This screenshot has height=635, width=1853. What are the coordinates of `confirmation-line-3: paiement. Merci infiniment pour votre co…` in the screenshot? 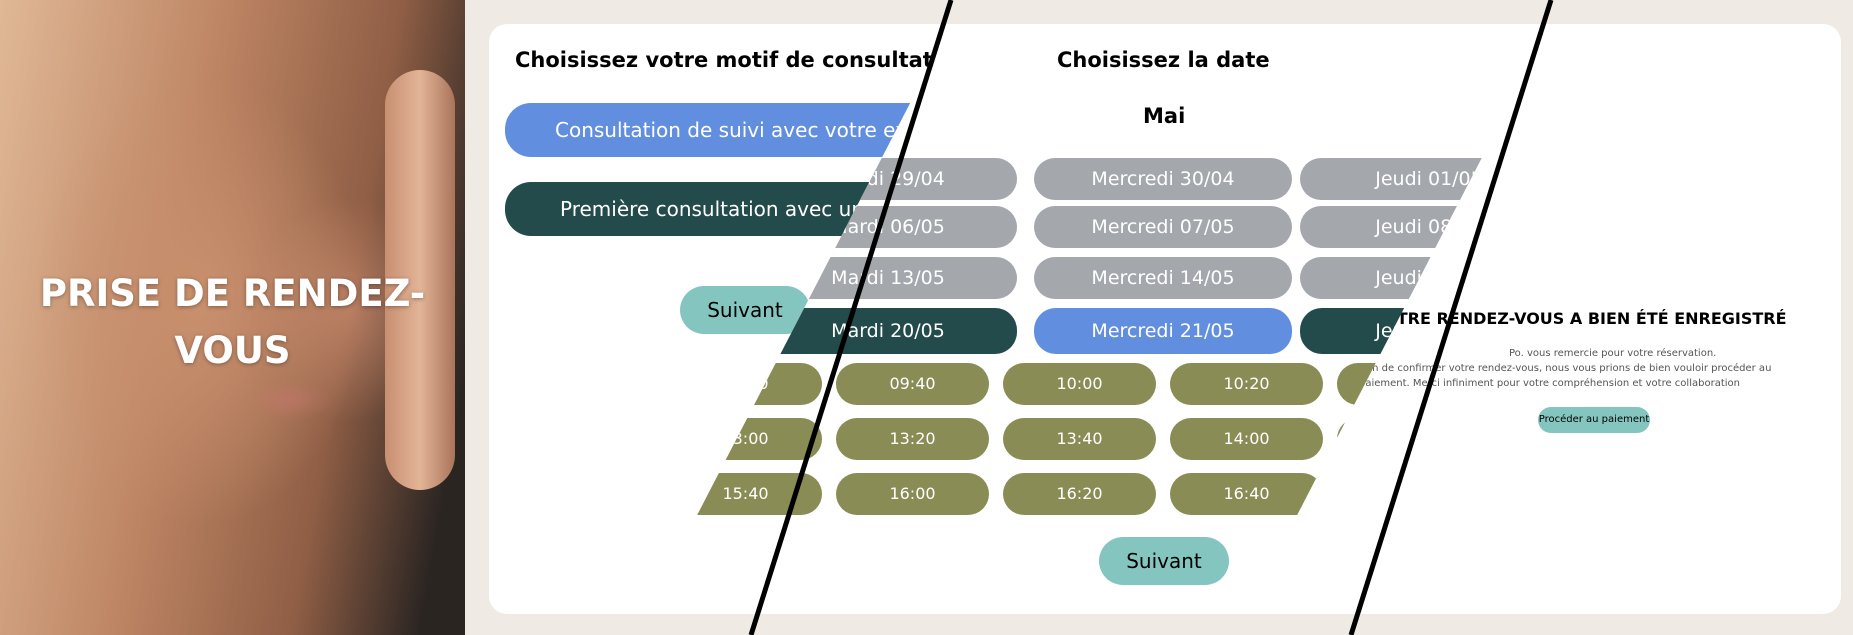 It's located at (1549, 383).